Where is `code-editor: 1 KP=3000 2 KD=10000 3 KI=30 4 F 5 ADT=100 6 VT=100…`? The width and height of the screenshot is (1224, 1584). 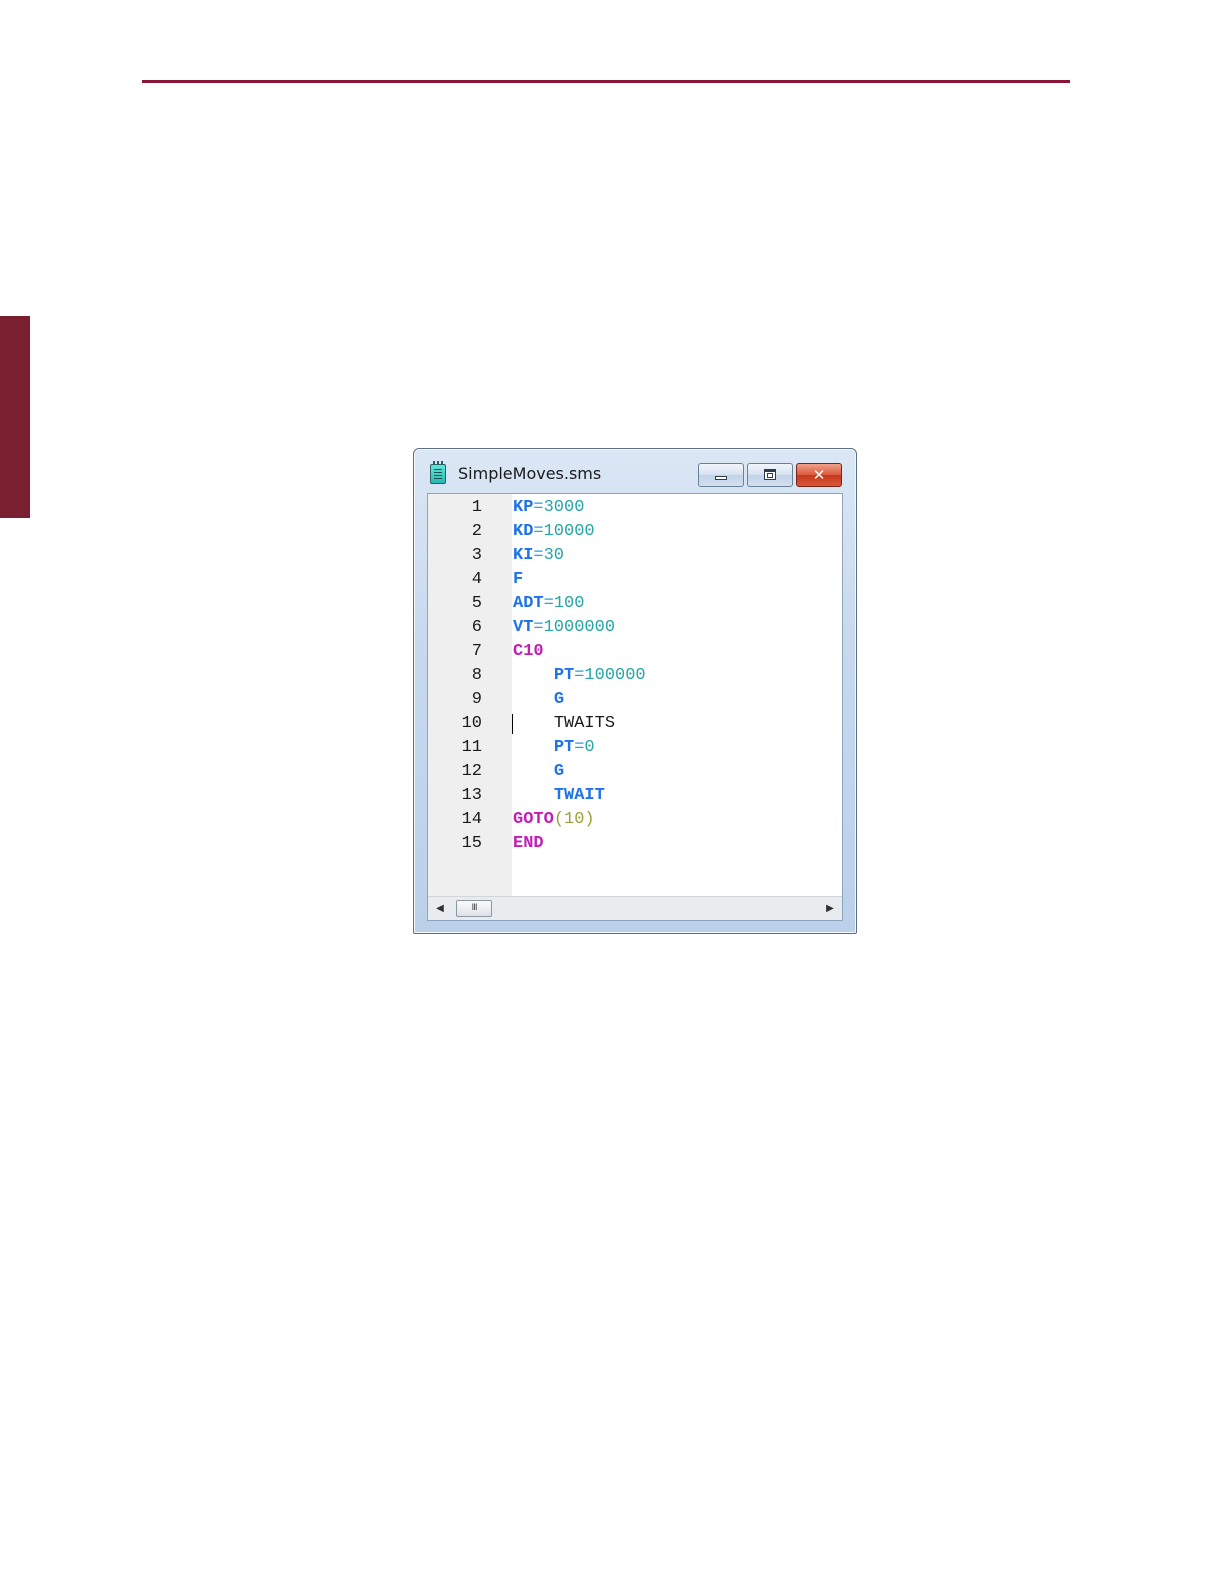
code-editor: 1 KP=3000 2 KD=10000 3 KI=30 4 F 5 ADT=100 6 VT=100… is located at coordinates (635, 707).